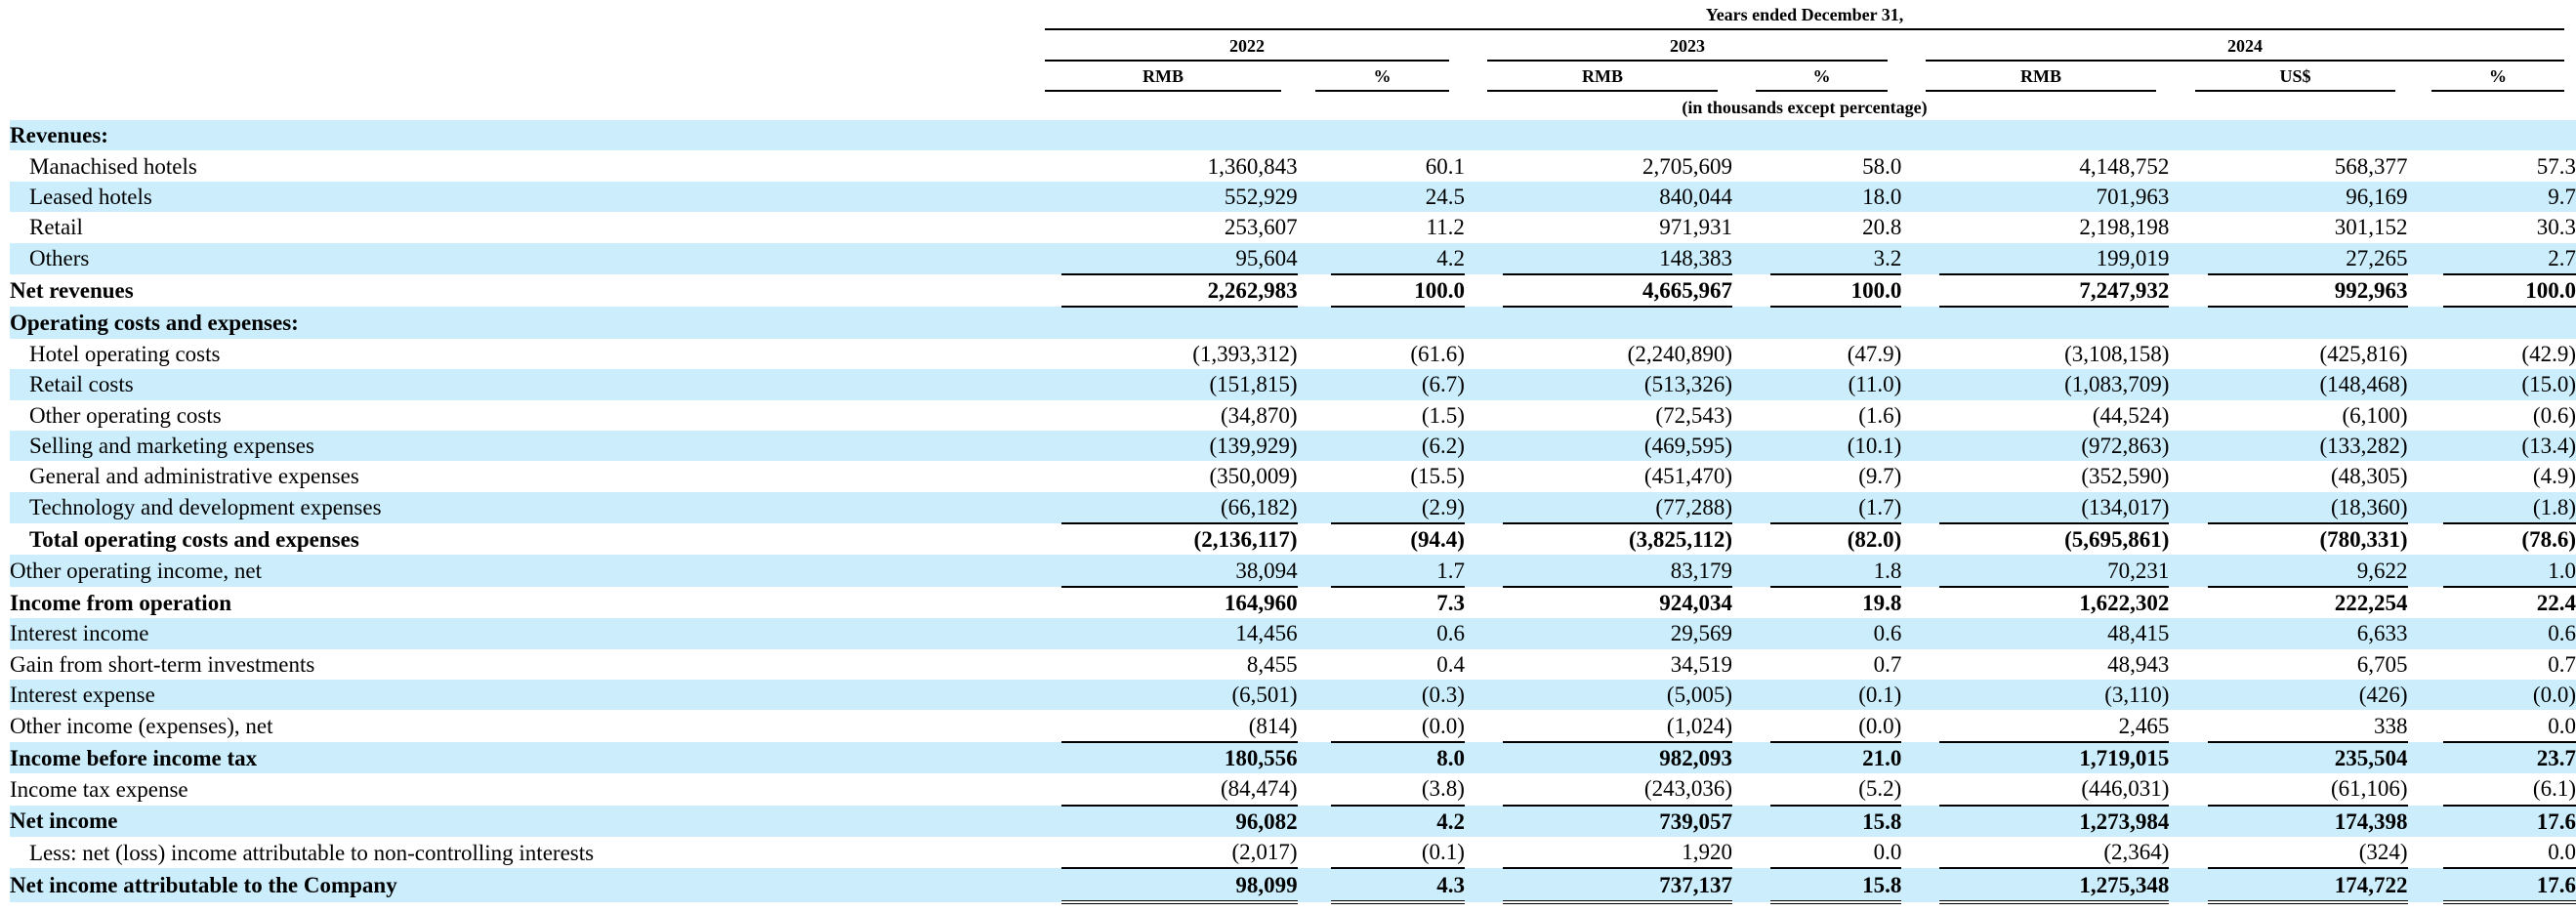 The height and width of the screenshot is (912, 2576). What do you see at coordinates (1804, 15) in the screenshot?
I see `period-title: Years ended December 31,` at bounding box center [1804, 15].